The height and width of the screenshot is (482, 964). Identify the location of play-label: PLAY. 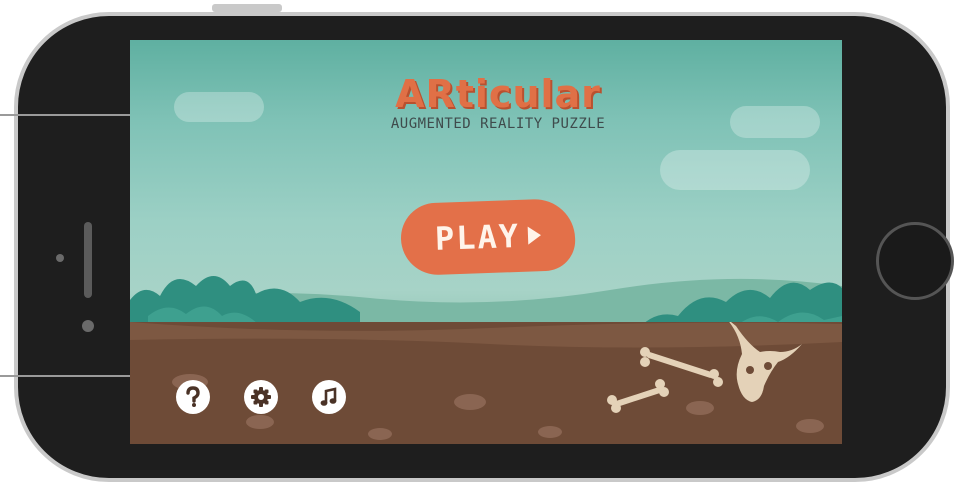
(477, 237).